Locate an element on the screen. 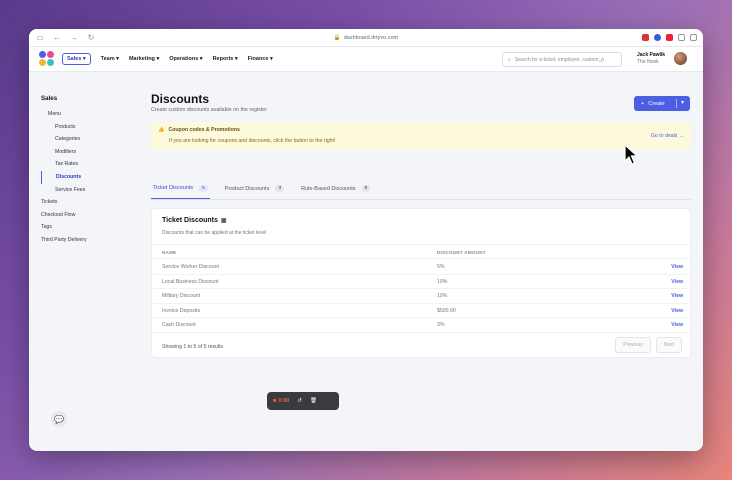 The width and height of the screenshot is (732, 480). create-button: + Create ▾ is located at coordinates (662, 103).